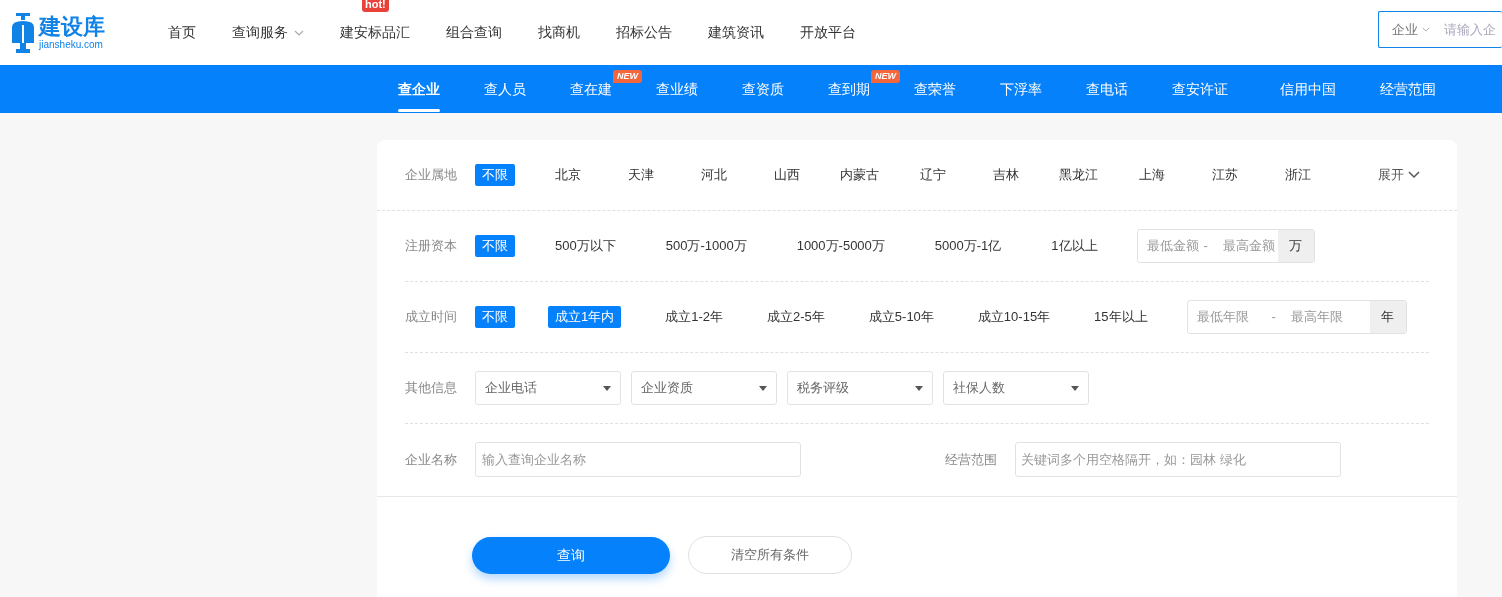 The image size is (1502, 597). What do you see at coordinates (571, 555) in the screenshot?
I see `search-button: 查询` at bounding box center [571, 555].